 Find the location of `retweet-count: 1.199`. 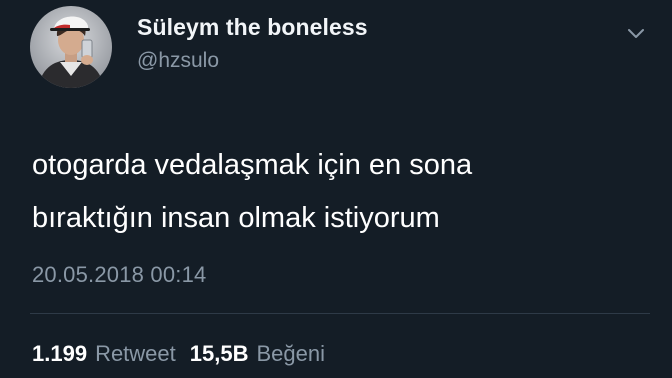

retweet-count: 1.199 is located at coordinates (60, 353).